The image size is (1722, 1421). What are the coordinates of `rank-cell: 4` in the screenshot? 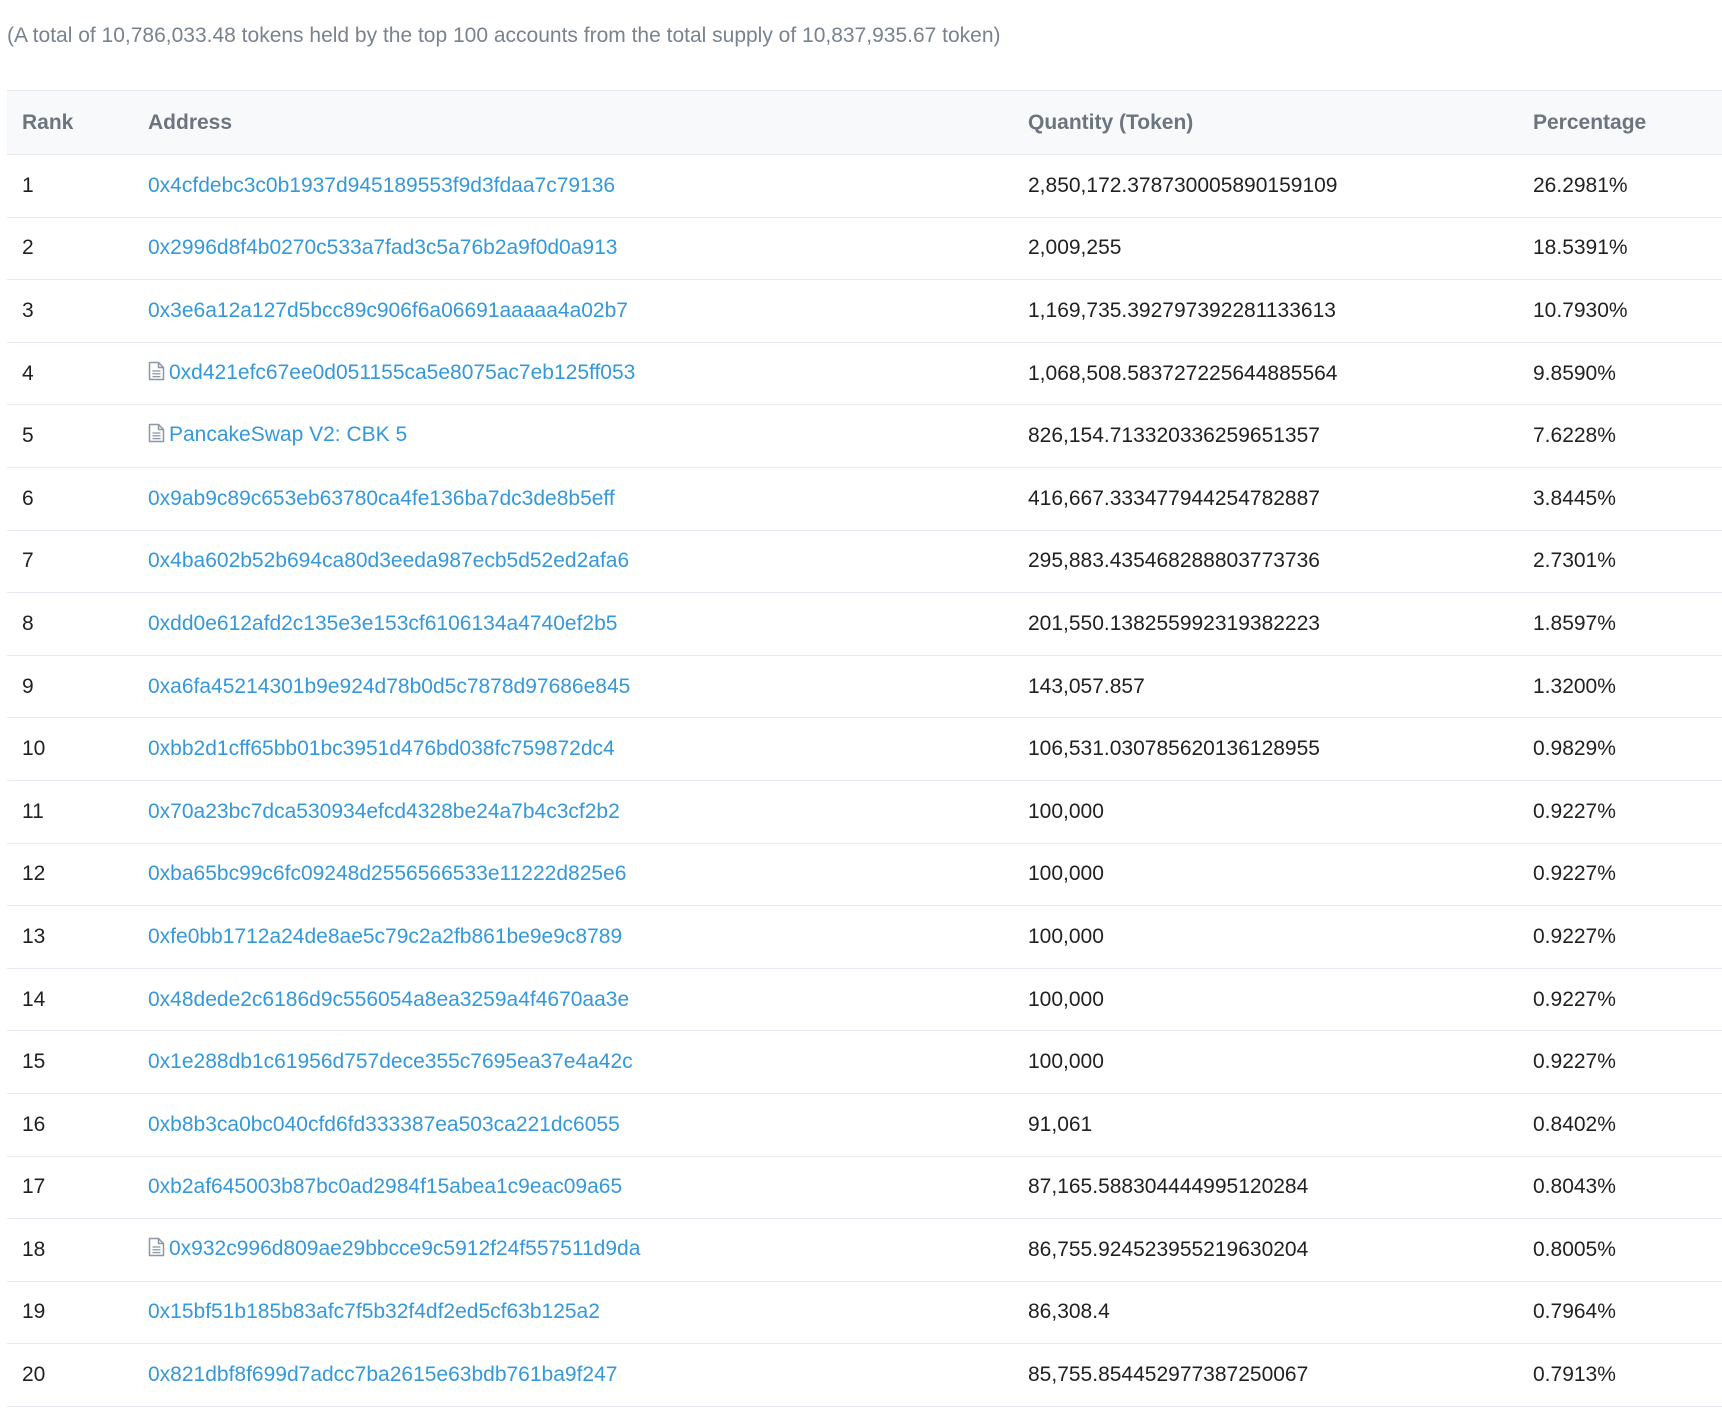 It's located at (77, 374).